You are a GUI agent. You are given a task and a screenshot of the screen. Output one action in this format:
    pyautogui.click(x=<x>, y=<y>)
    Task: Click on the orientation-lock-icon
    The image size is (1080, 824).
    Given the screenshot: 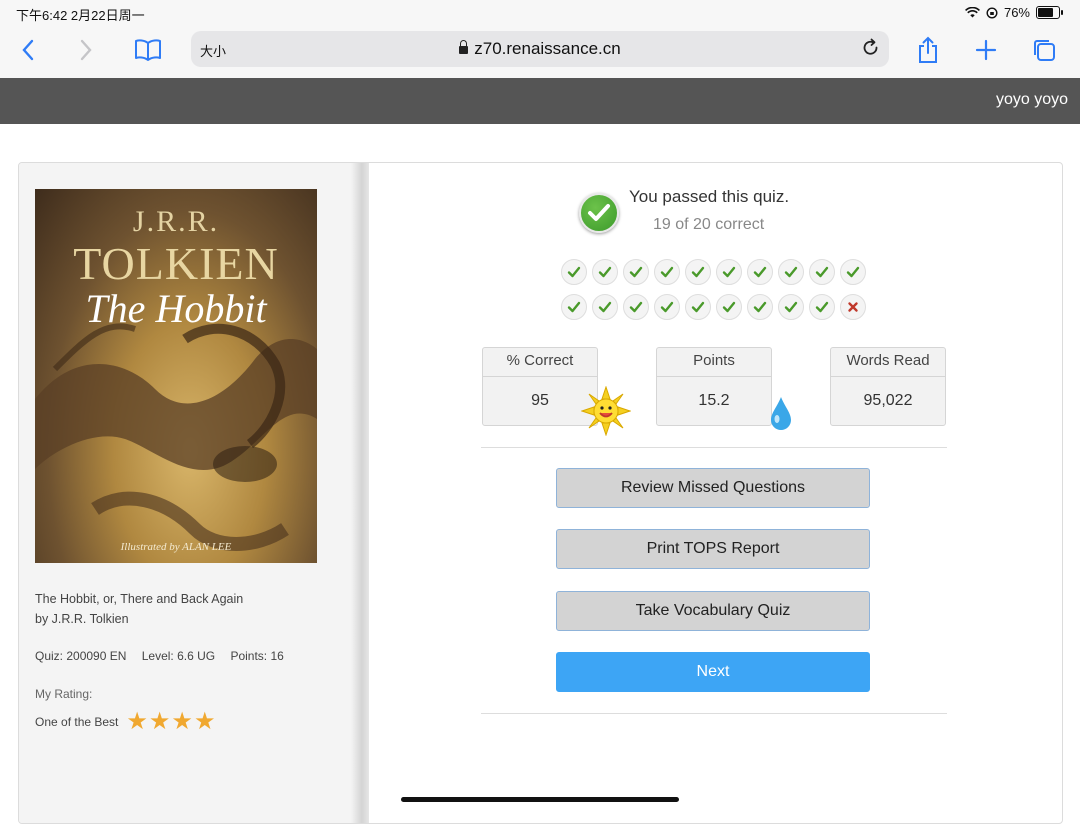 What is the action you would take?
    pyautogui.click(x=992, y=12)
    